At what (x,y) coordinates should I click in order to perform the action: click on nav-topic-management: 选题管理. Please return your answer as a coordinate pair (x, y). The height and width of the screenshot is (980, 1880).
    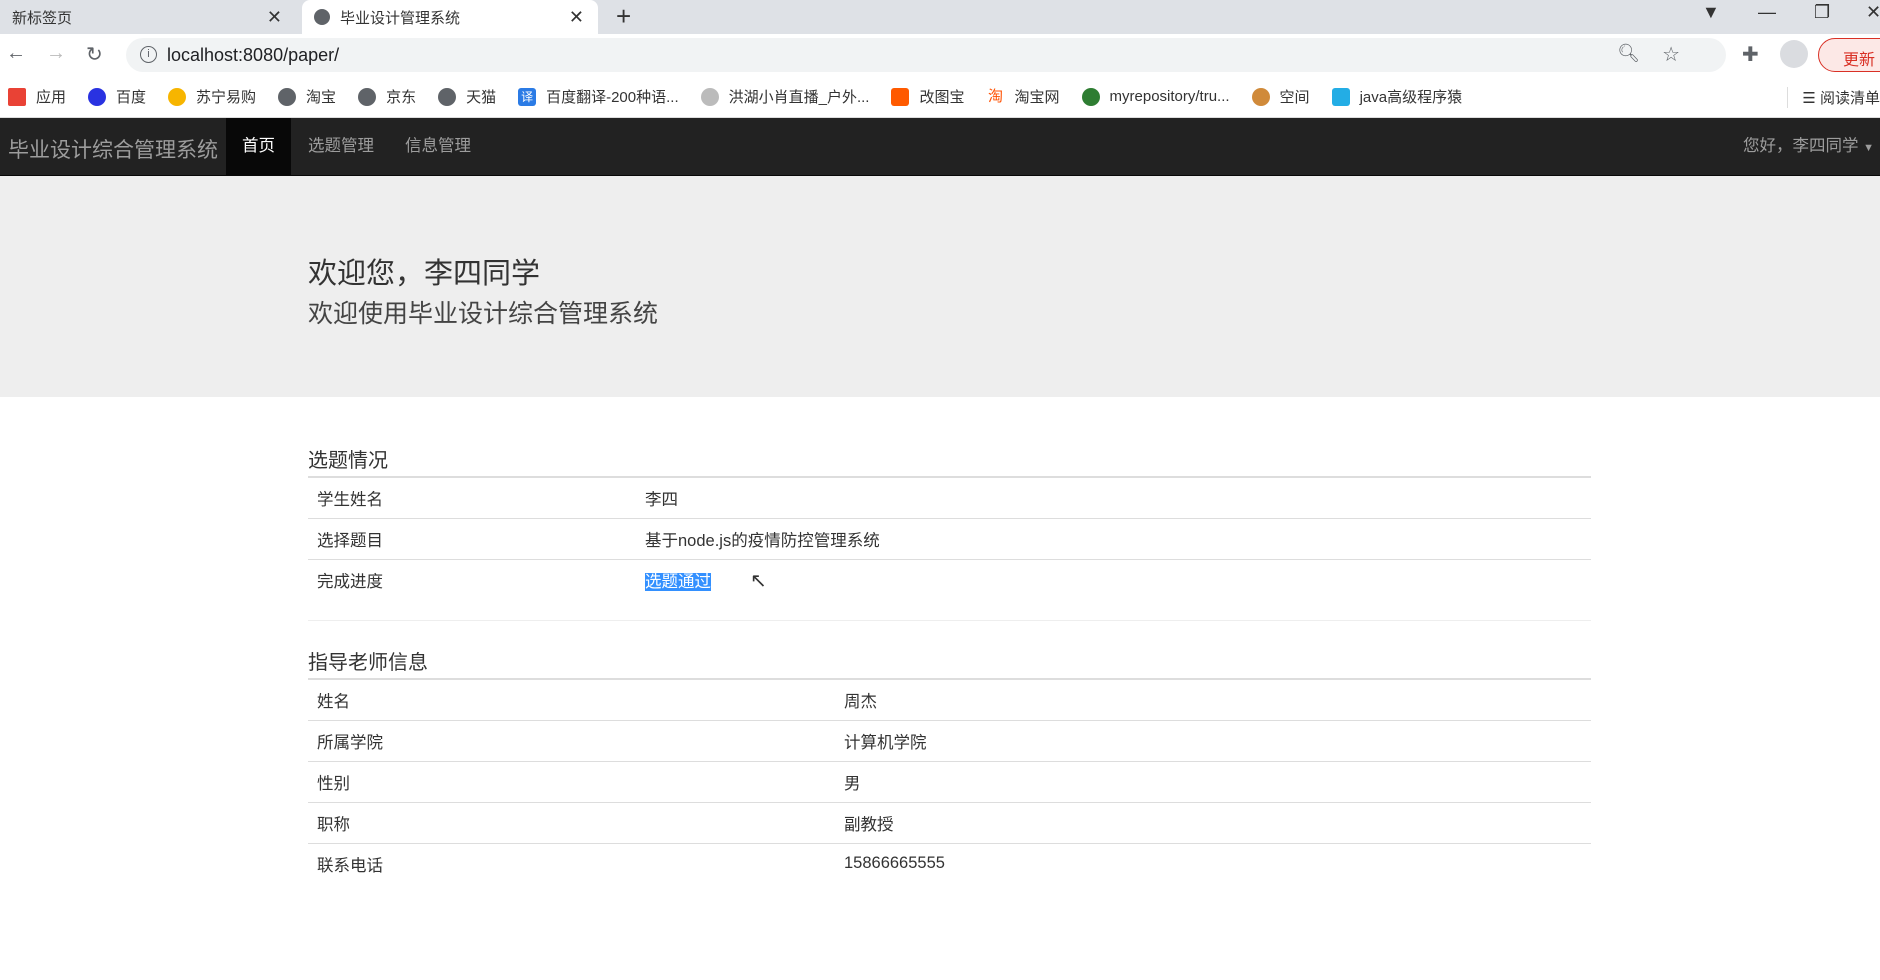
    Looking at the image, I should click on (341, 146).